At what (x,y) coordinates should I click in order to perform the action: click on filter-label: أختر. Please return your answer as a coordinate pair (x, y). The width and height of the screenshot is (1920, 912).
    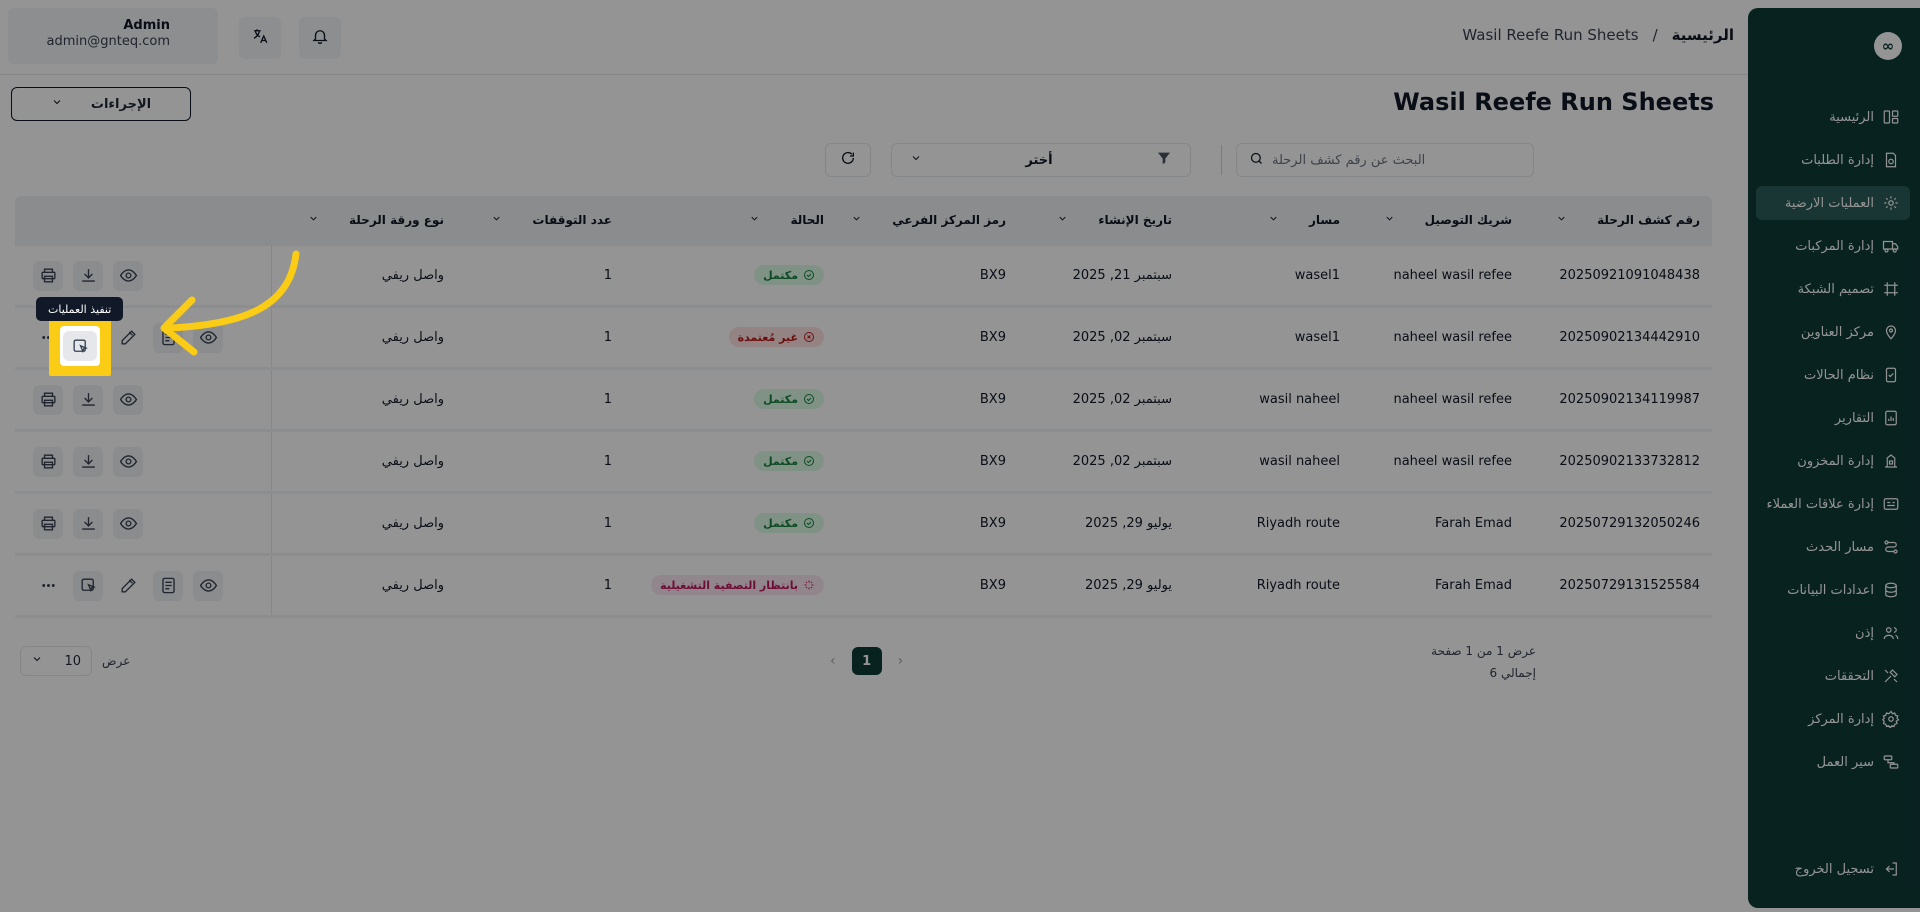
    Looking at the image, I should click on (1039, 160).